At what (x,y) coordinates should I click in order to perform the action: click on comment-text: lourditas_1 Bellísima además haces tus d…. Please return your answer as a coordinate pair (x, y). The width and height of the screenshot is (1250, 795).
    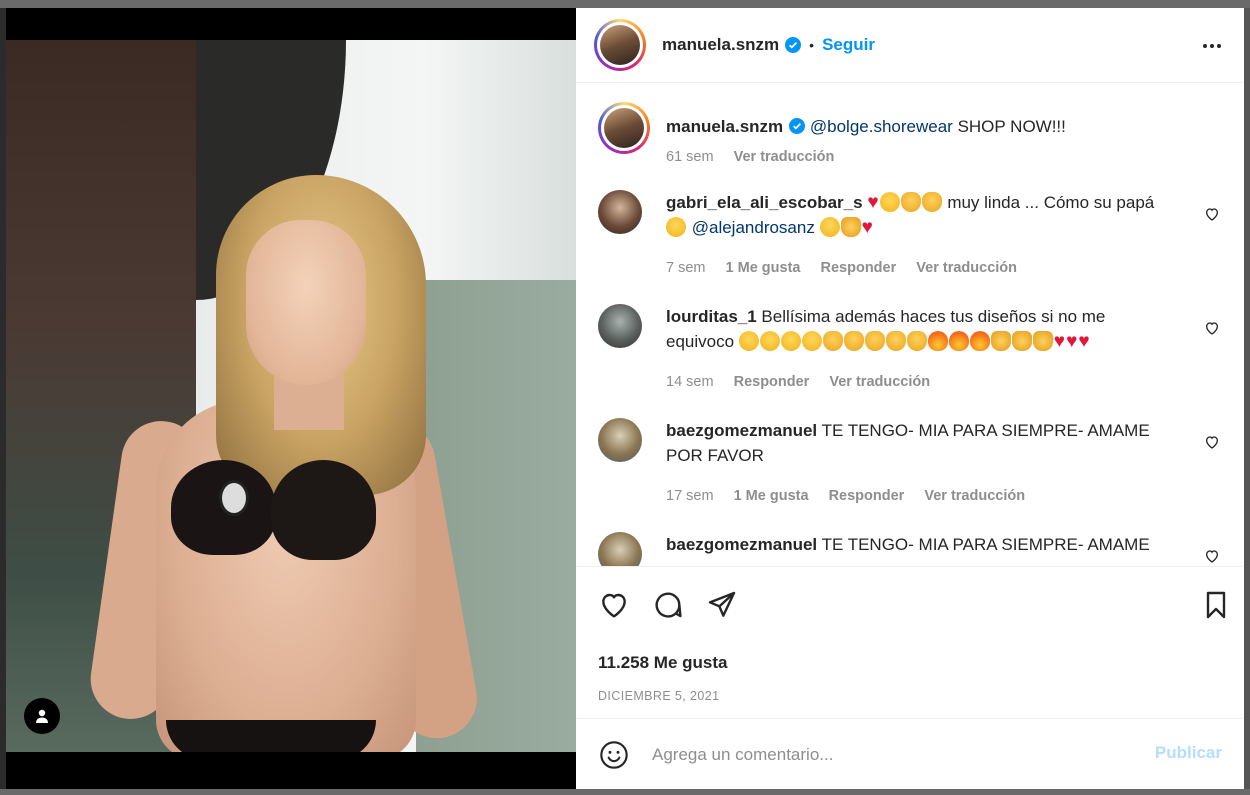
    Looking at the image, I should click on (921, 329).